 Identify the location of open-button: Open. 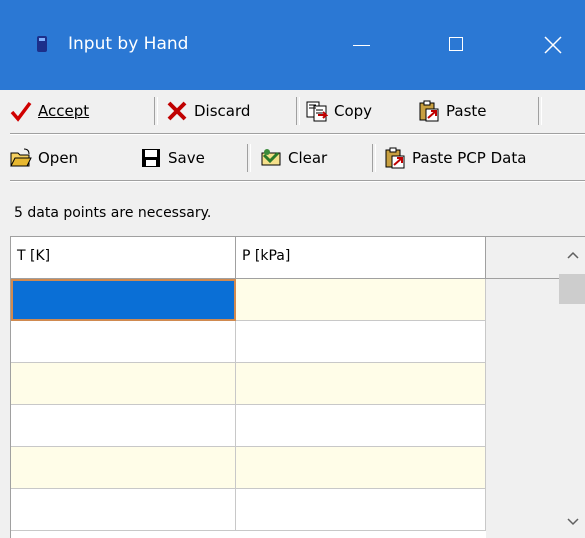
(44, 158).